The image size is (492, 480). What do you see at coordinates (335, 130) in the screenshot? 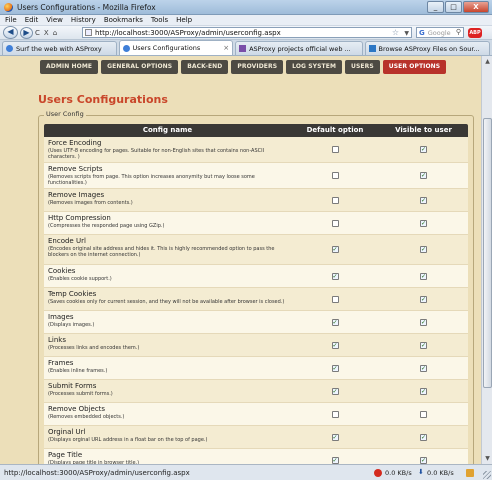
I see `column-header-default-option: Default option` at bounding box center [335, 130].